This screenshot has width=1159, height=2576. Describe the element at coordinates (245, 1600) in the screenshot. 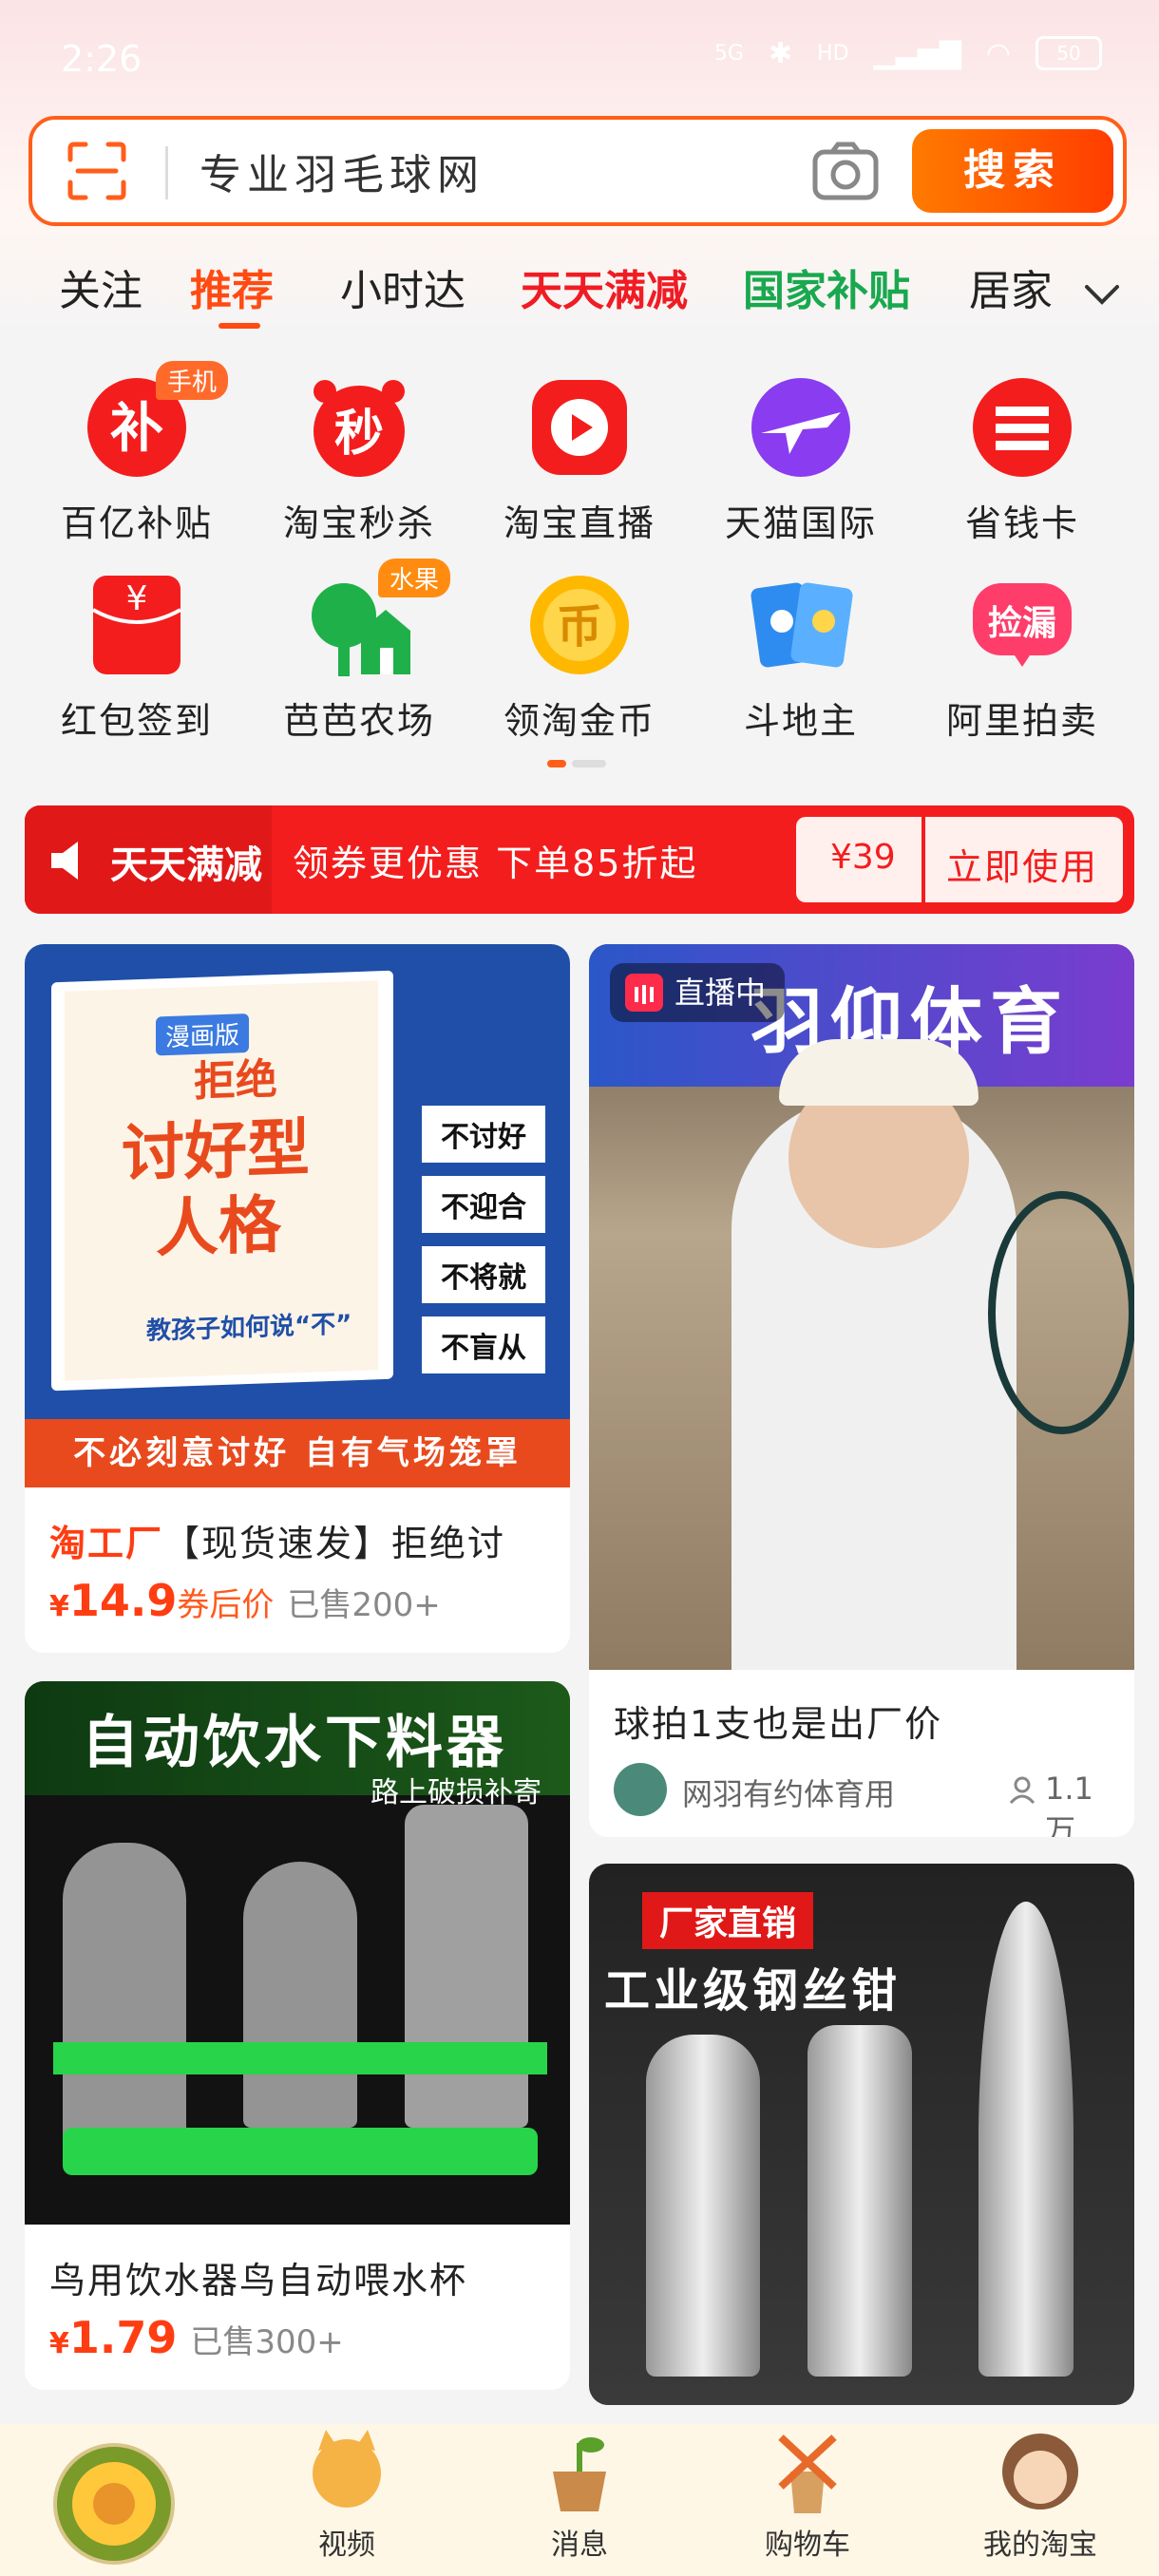

I see `price-line: ¥14.9券后价 已售200+` at that location.